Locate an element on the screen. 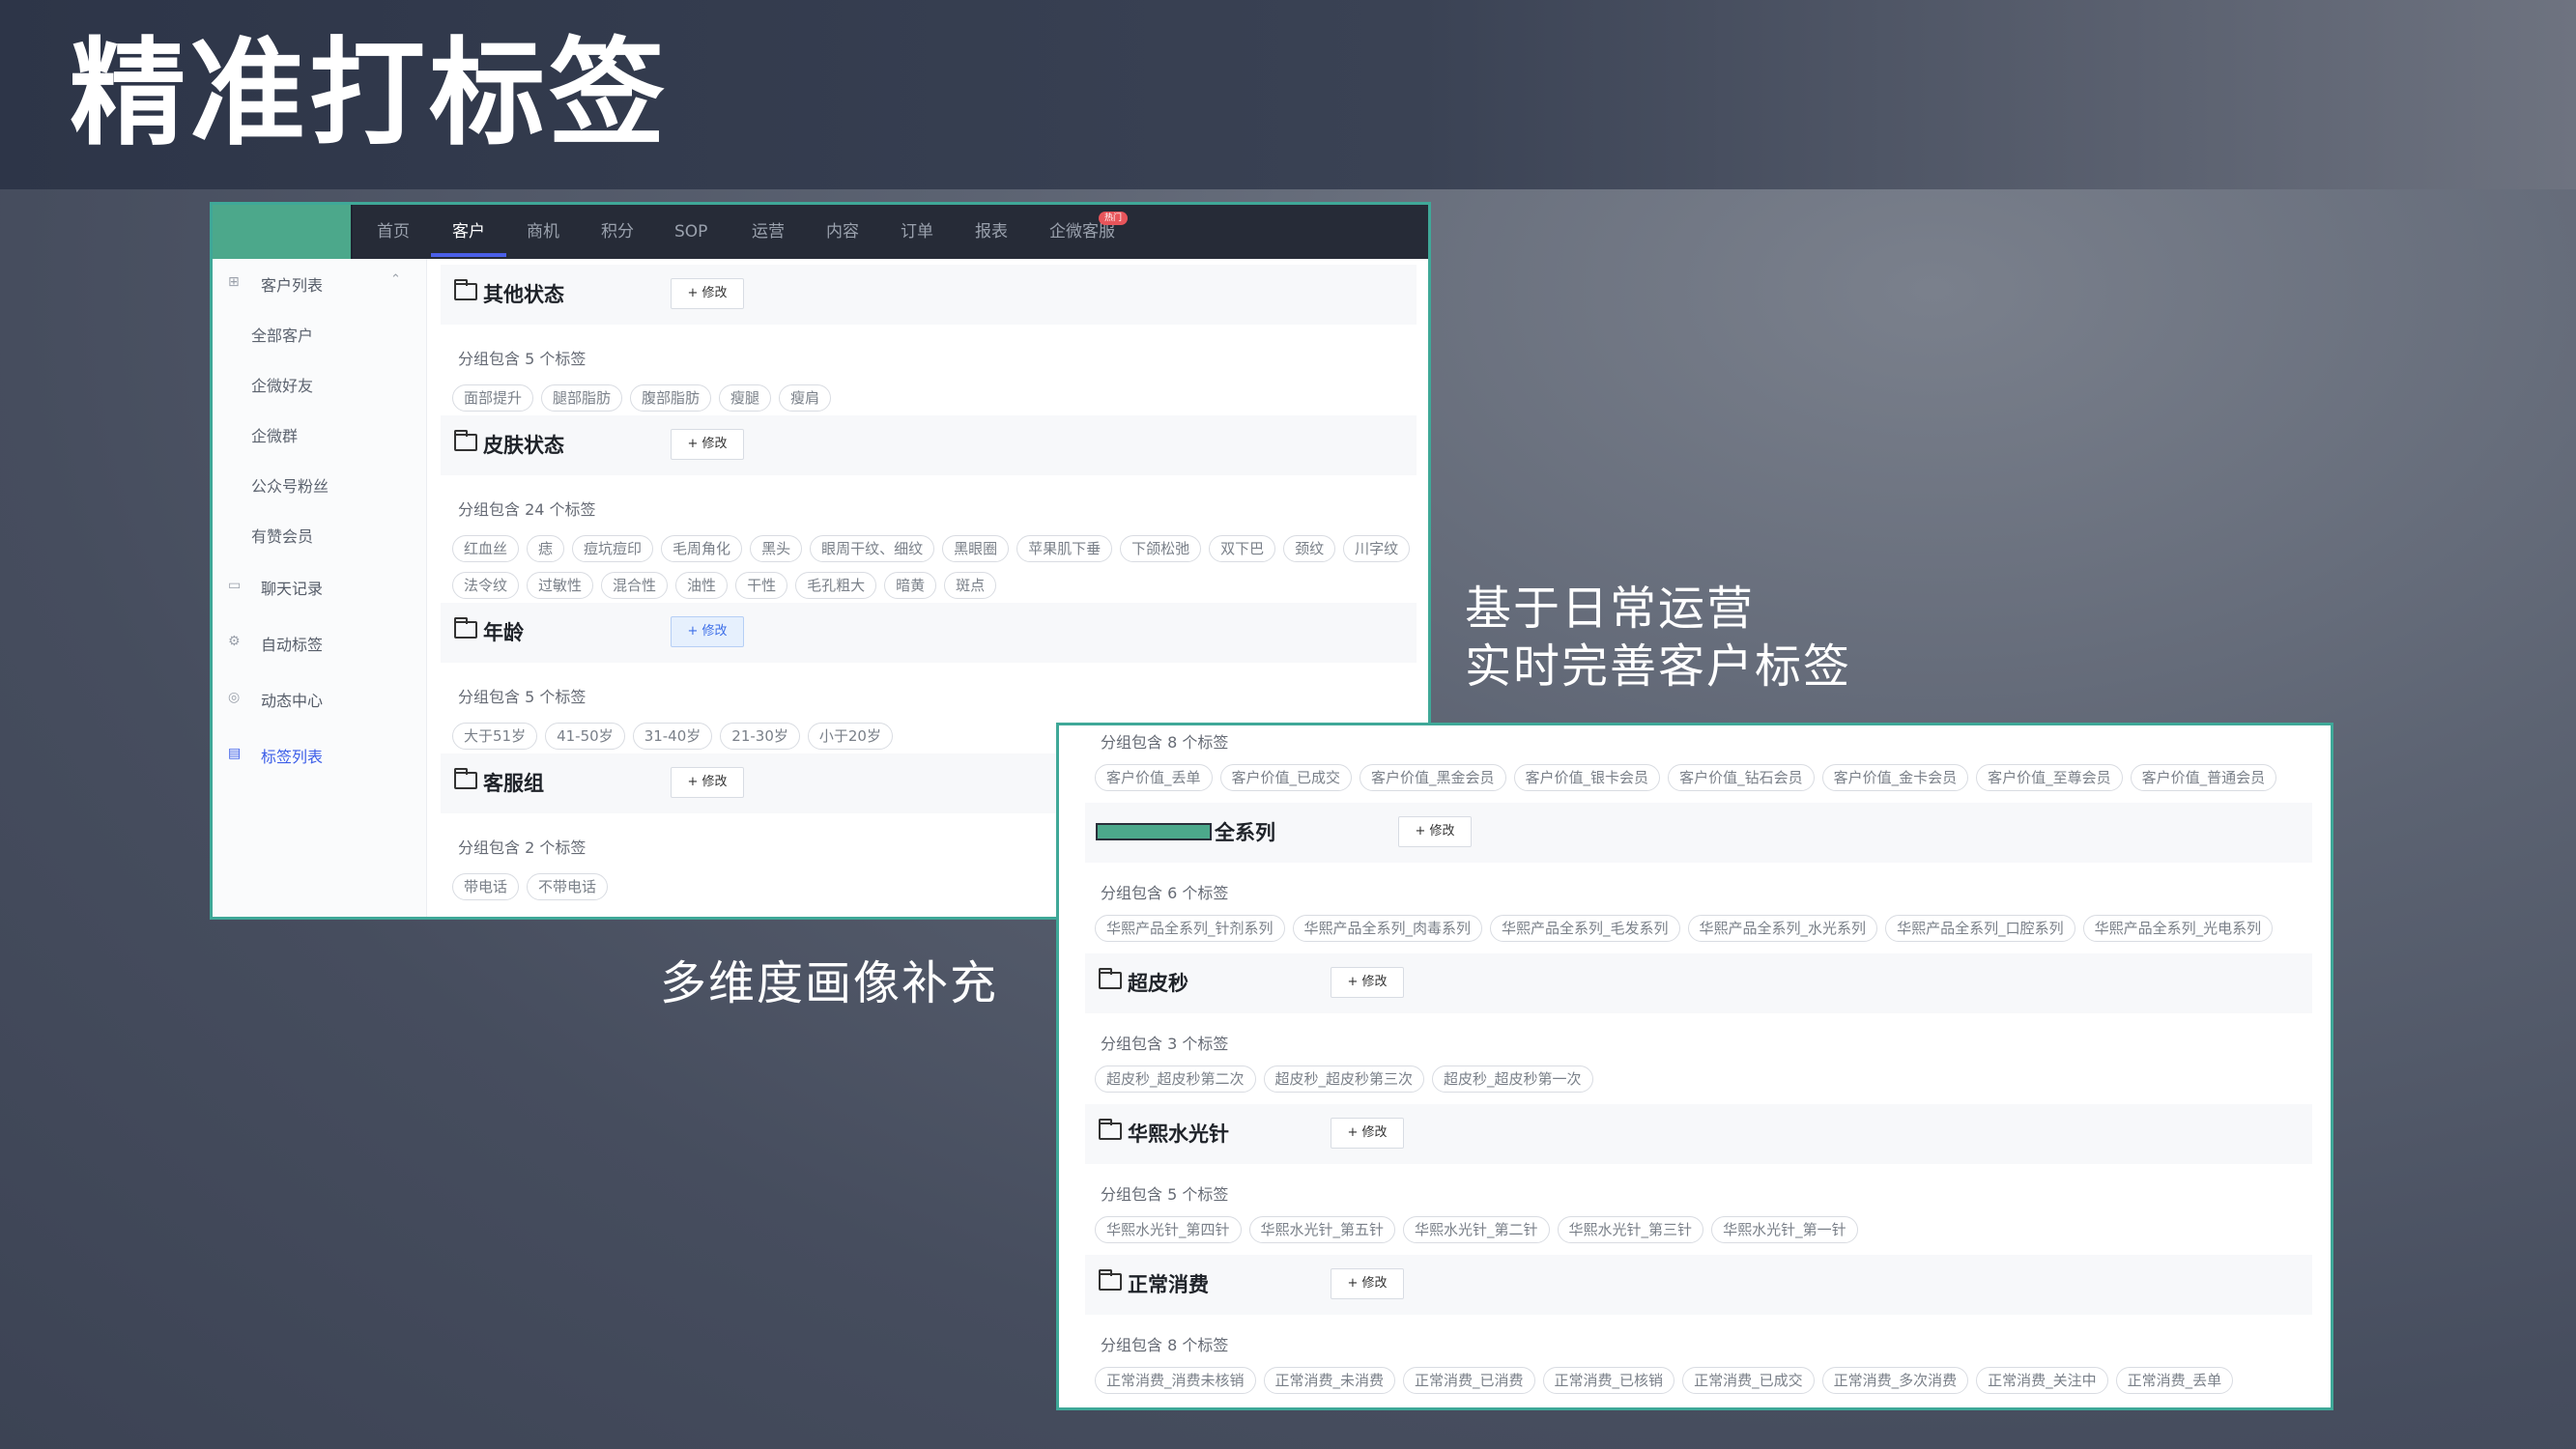 The height and width of the screenshot is (1449, 2576). tag: 暗黄 is located at coordinates (911, 585).